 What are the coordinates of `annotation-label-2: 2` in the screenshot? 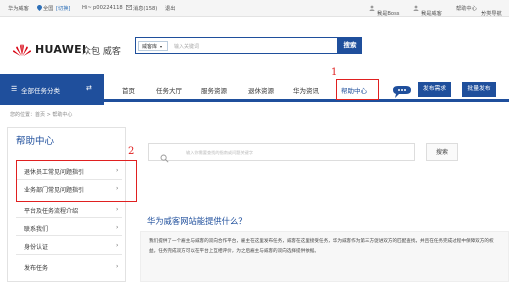 It's located at (131, 151).